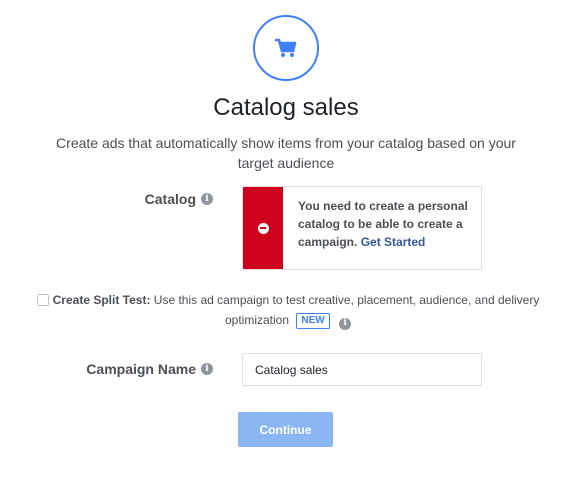 The height and width of the screenshot is (487, 584). What do you see at coordinates (170, 199) in the screenshot?
I see `catalog-label-text: Catalog` at bounding box center [170, 199].